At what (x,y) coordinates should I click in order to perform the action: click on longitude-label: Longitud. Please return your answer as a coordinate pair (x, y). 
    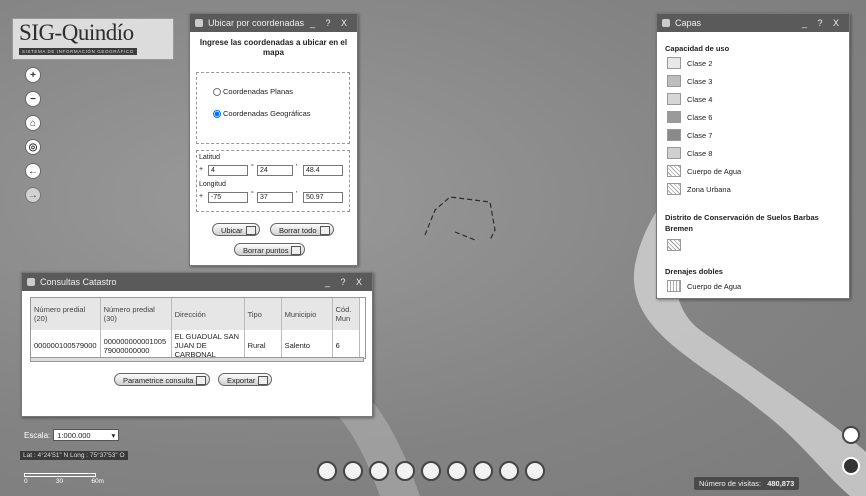
    Looking at the image, I should click on (212, 184).